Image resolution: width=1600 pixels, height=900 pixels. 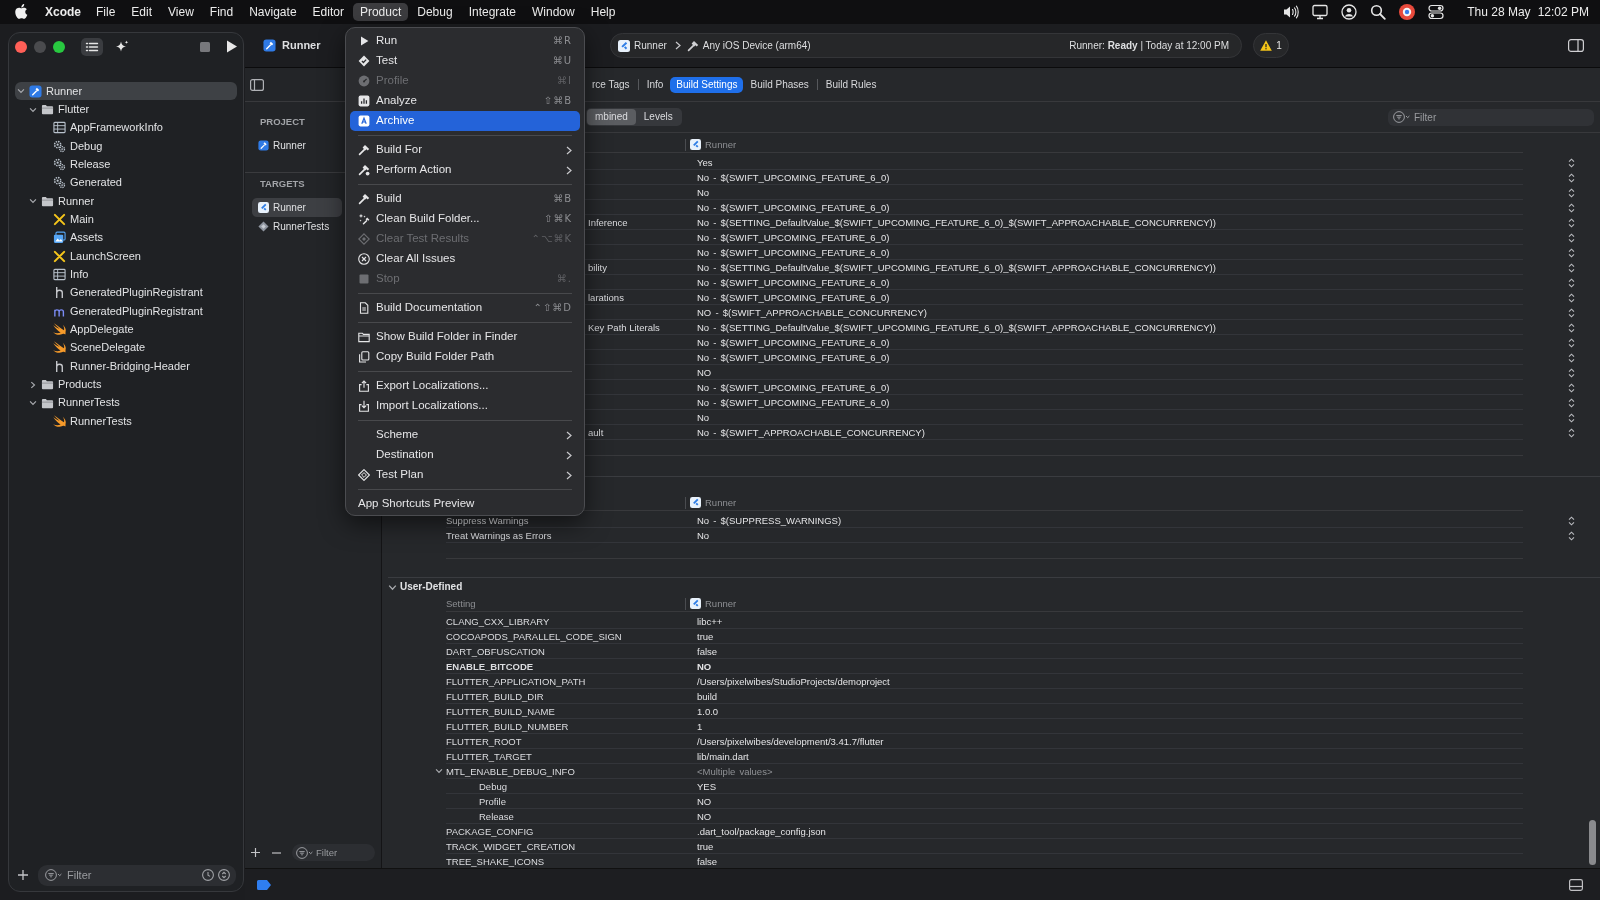 What do you see at coordinates (851, 84) in the screenshot?
I see `tab: Build Rules` at bounding box center [851, 84].